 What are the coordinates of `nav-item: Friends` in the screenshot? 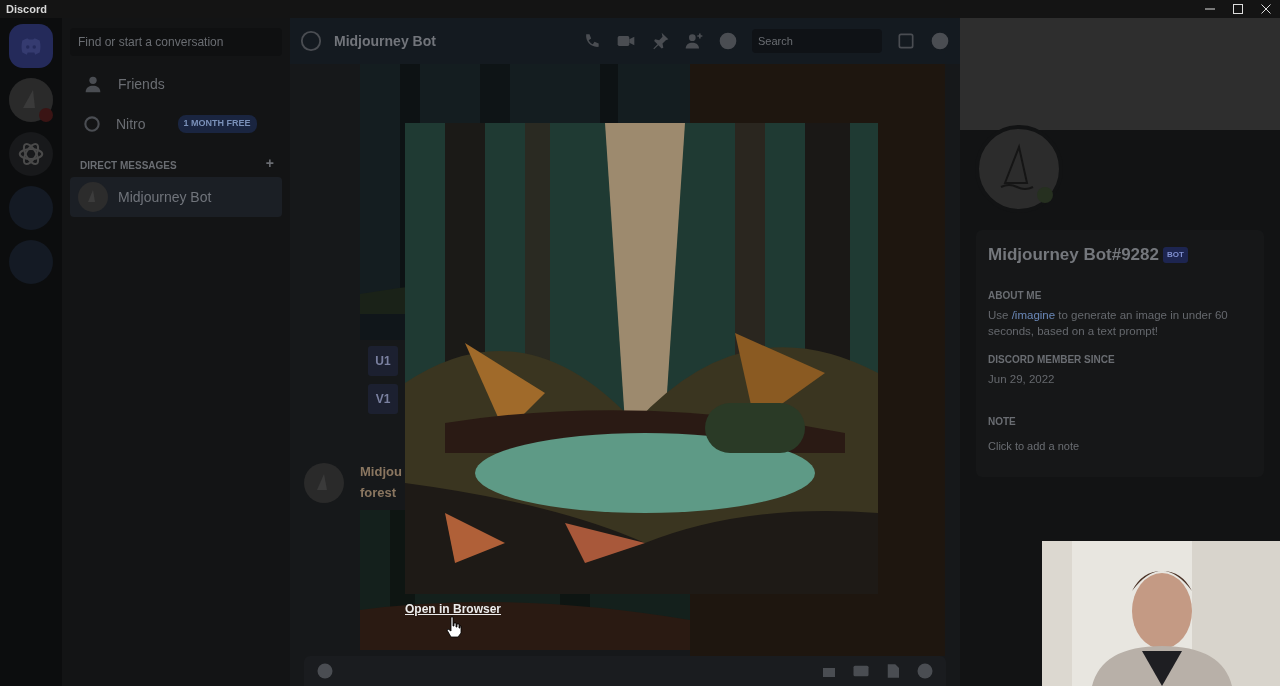 It's located at (141, 84).